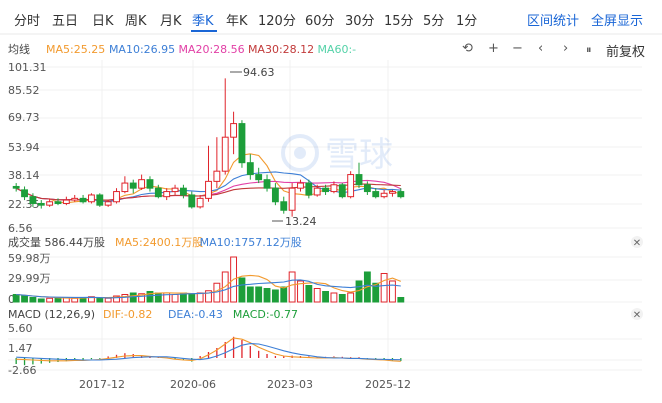  What do you see at coordinates (75, 49) in the screenshot?
I see `ma-legend-item-0: MA5:25.25` at bounding box center [75, 49].